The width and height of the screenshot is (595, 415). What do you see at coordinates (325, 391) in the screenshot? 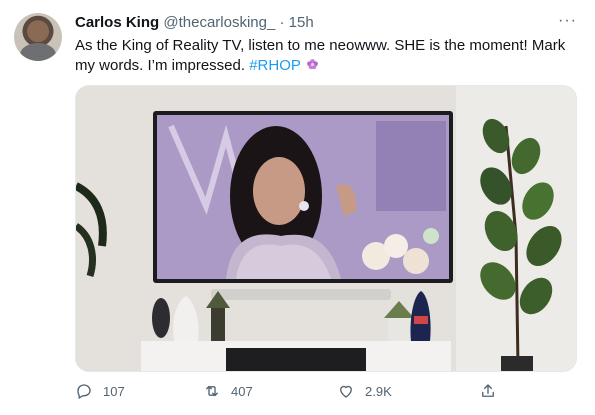
I see `action-bar: 107 407 2.9K` at bounding box center [325, 391].